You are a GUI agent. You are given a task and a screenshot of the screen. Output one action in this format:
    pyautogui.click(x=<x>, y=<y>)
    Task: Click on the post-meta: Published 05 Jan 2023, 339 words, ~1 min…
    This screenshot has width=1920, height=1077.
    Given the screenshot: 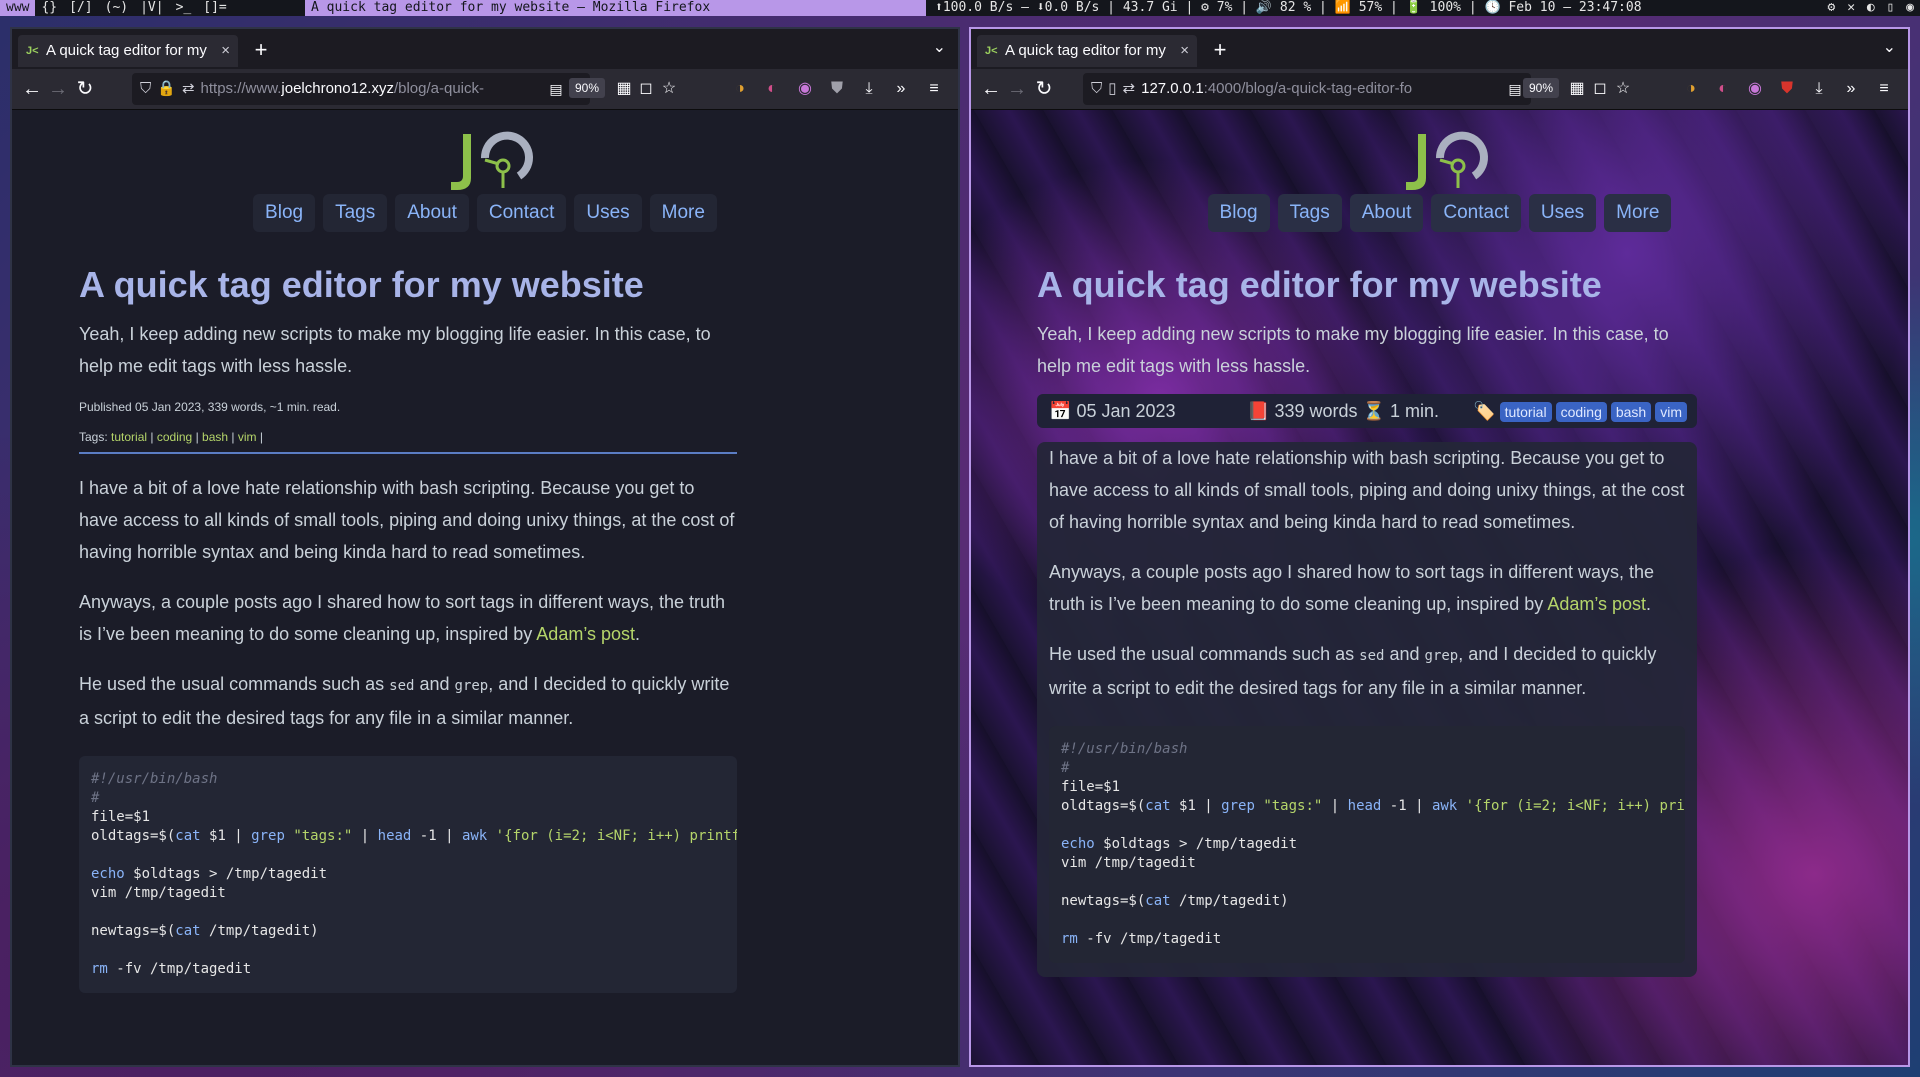 What is the action you would take?
    pyautogui.click(x=210, y=407)
    